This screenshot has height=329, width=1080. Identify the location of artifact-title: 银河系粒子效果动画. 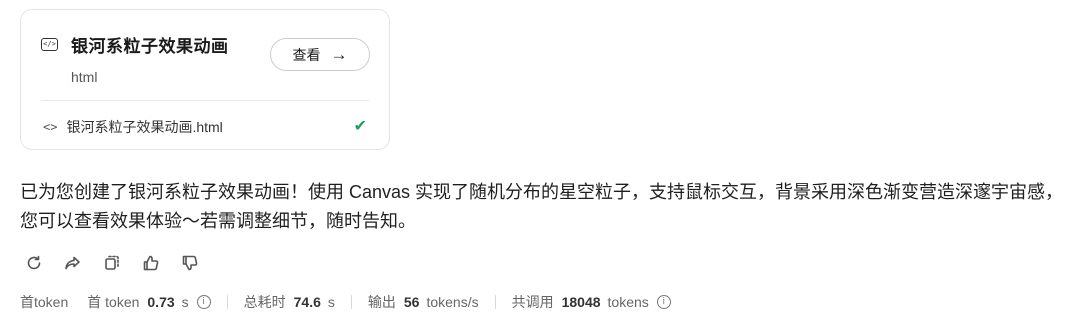
(150, 46).